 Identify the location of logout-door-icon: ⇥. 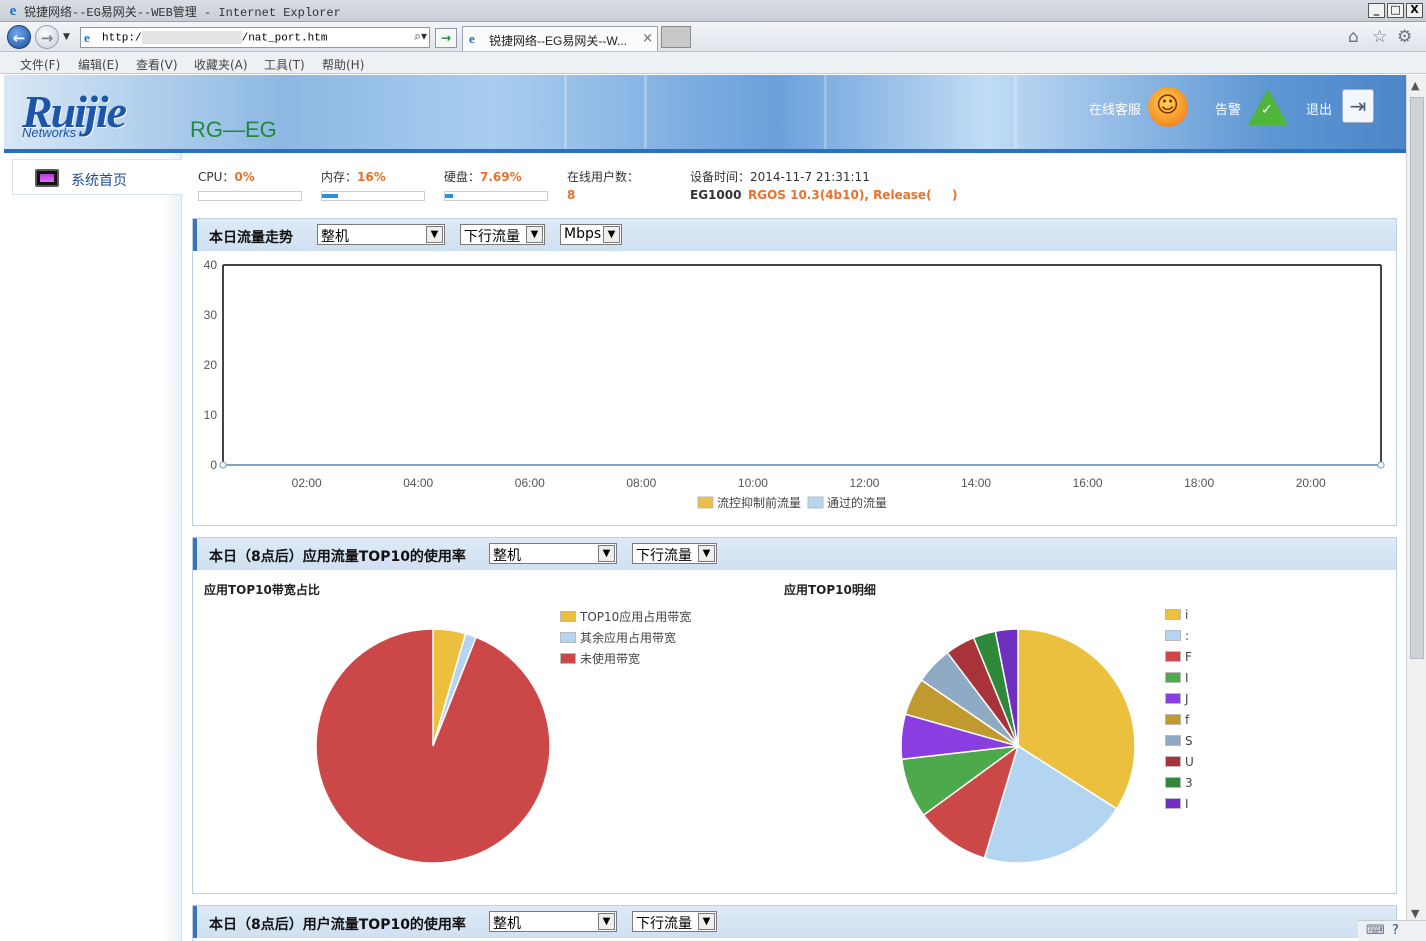
(1358, 106).